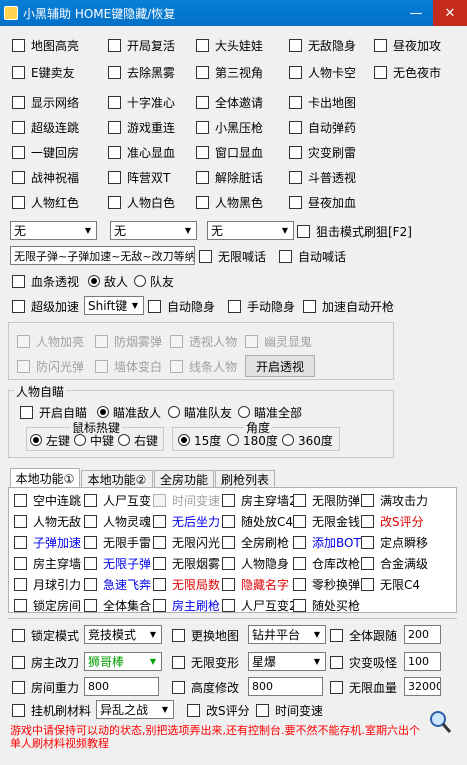  What do you see at coordinates (450, 13) in the screenshot?
I see `close-button: ✕` at bounding box center [450, 13].